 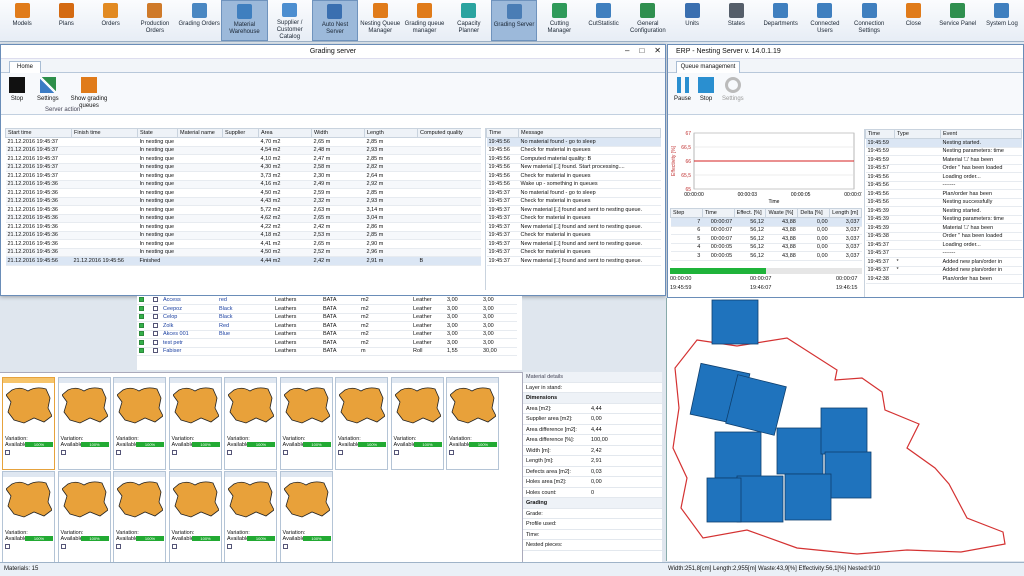 What do you see at coordinates (573, 193) in the screenshot?
I see `log-row: 19:45:37 No material found - go to sleep` at bounding box center [573, 193].